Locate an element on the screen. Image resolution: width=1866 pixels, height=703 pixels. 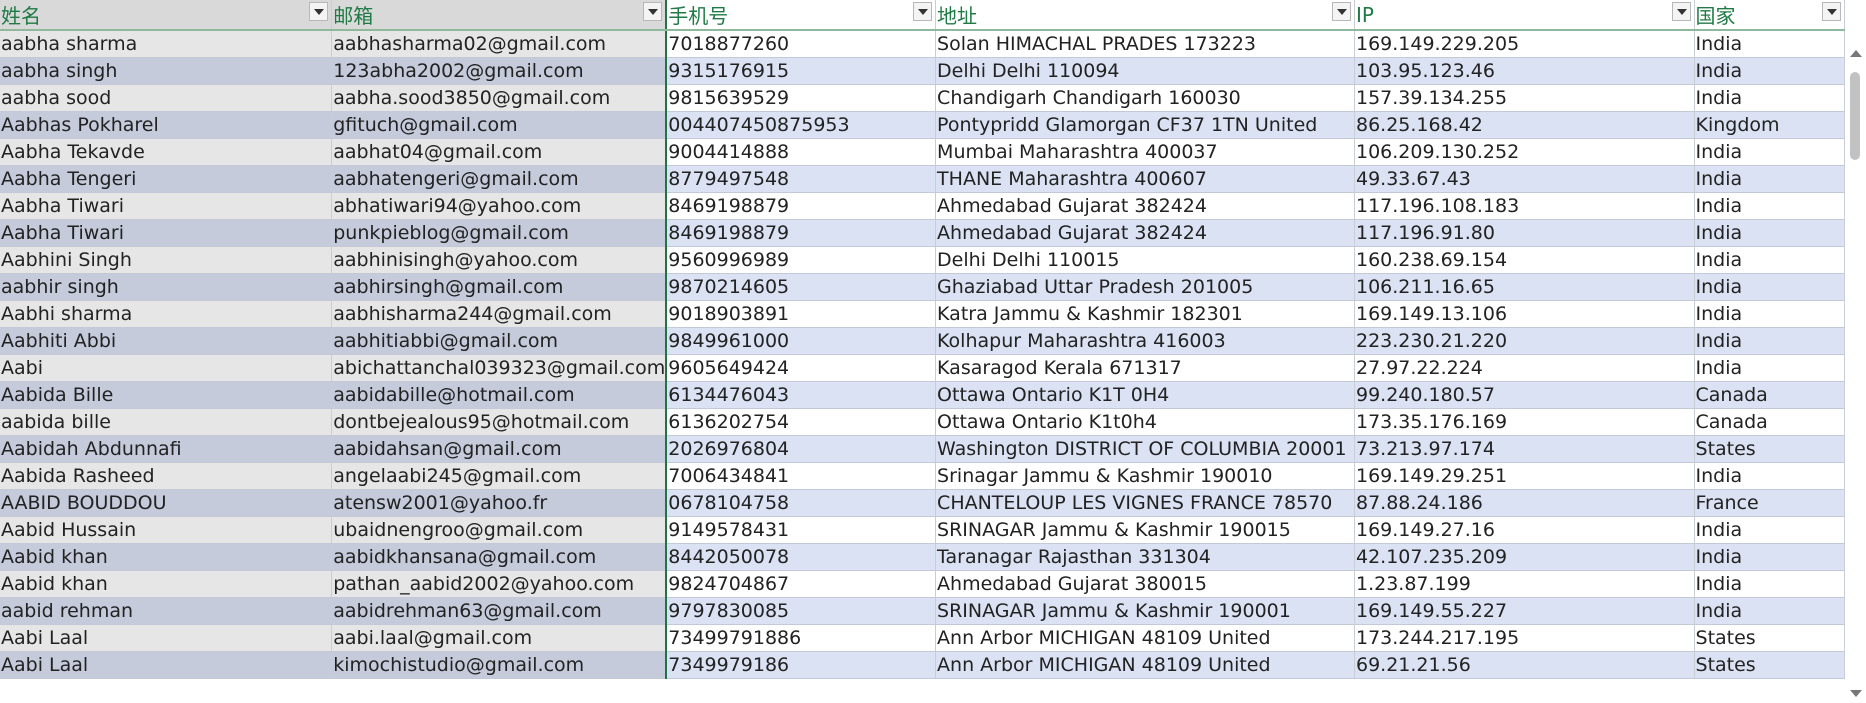
table-cell: 9018903891 is located at coordinates (801, 314).